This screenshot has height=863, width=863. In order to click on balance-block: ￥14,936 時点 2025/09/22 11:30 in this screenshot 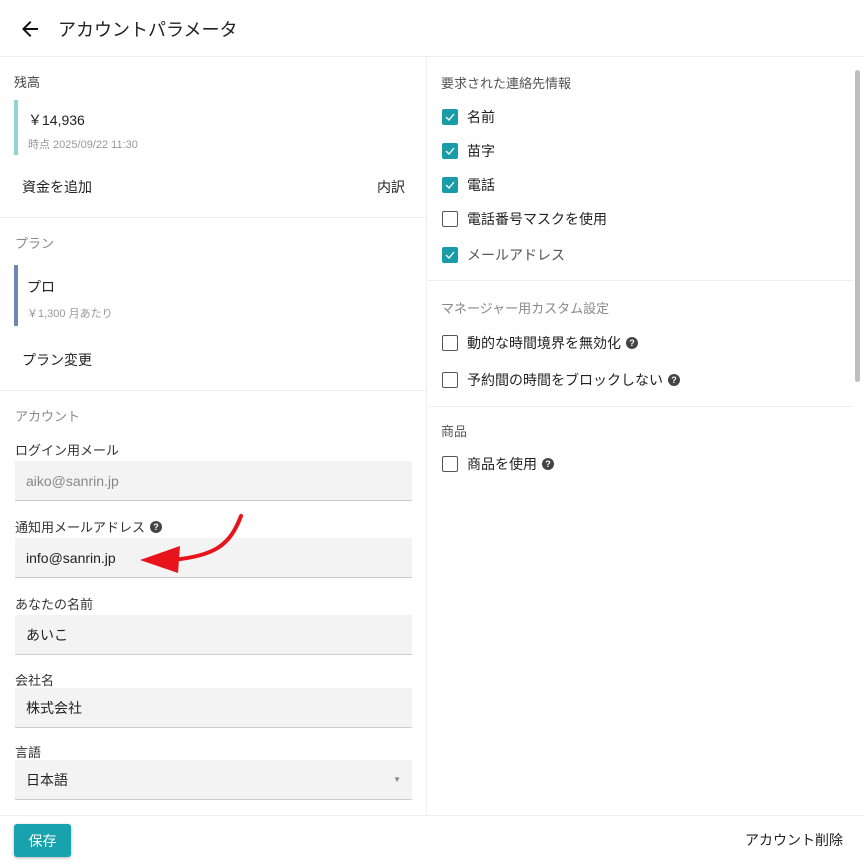, I will do `click(76, 127)`.